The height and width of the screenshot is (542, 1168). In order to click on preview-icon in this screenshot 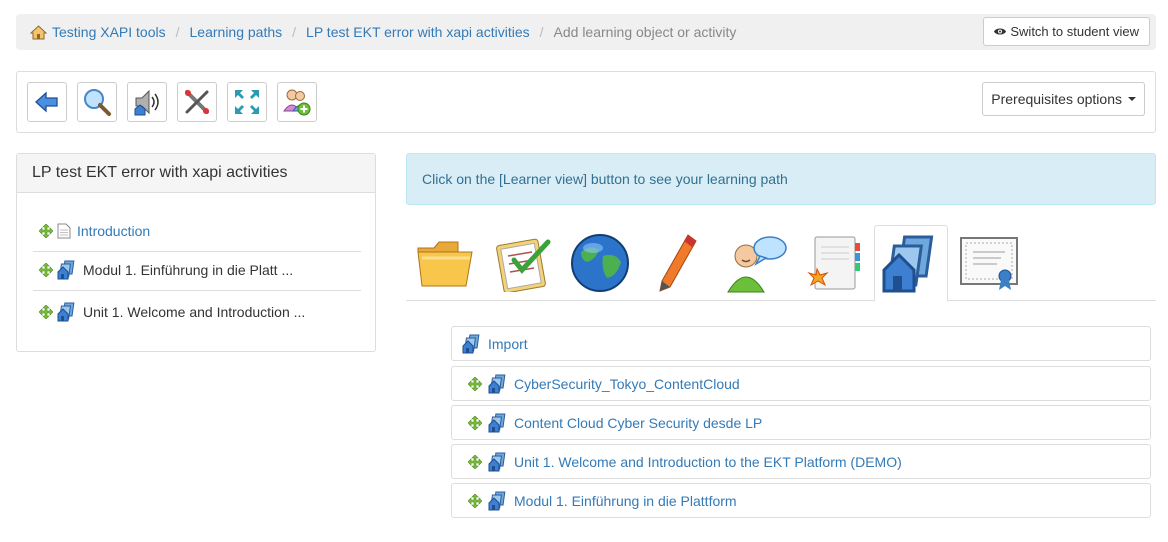, I will do `click(97, 102)`.